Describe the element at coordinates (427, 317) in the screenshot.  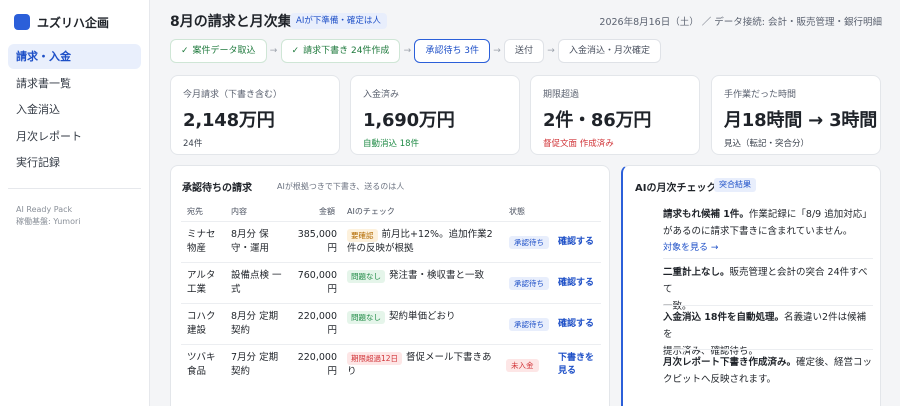
I see `row-ai-check: 問題なし 契約単価どおり` at that location.